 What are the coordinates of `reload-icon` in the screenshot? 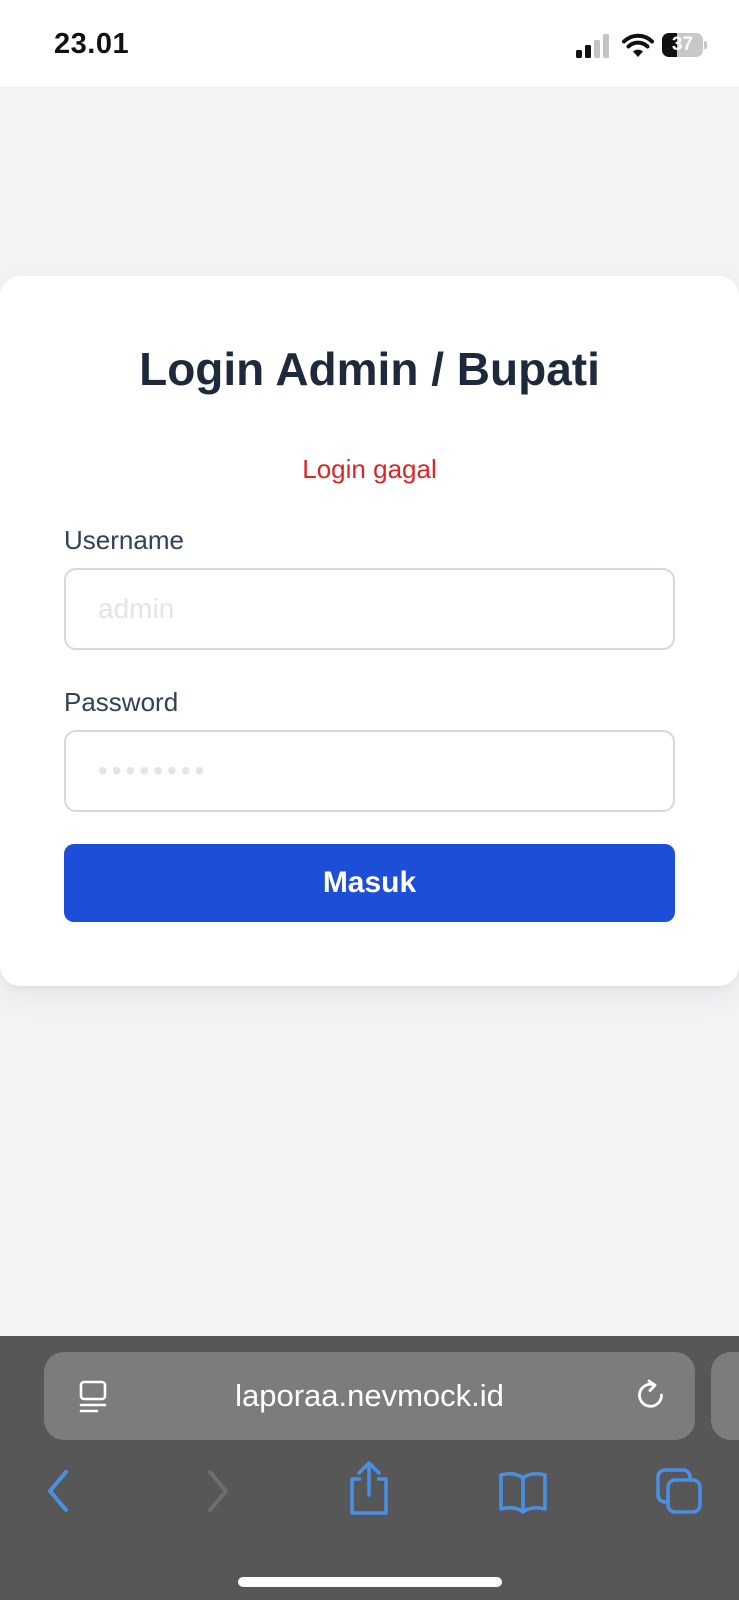 It's located at (651, 1396).